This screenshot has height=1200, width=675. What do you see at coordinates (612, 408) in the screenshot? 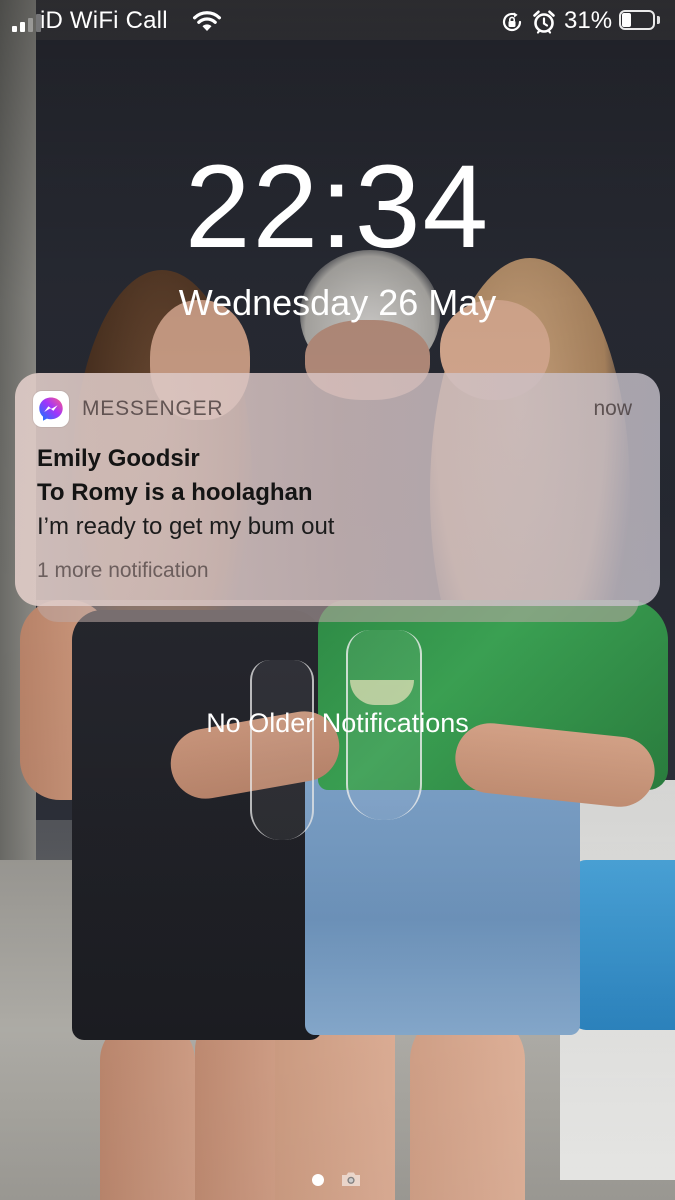
I see `notification-timestamp: now` at bounding box center [612, 408].